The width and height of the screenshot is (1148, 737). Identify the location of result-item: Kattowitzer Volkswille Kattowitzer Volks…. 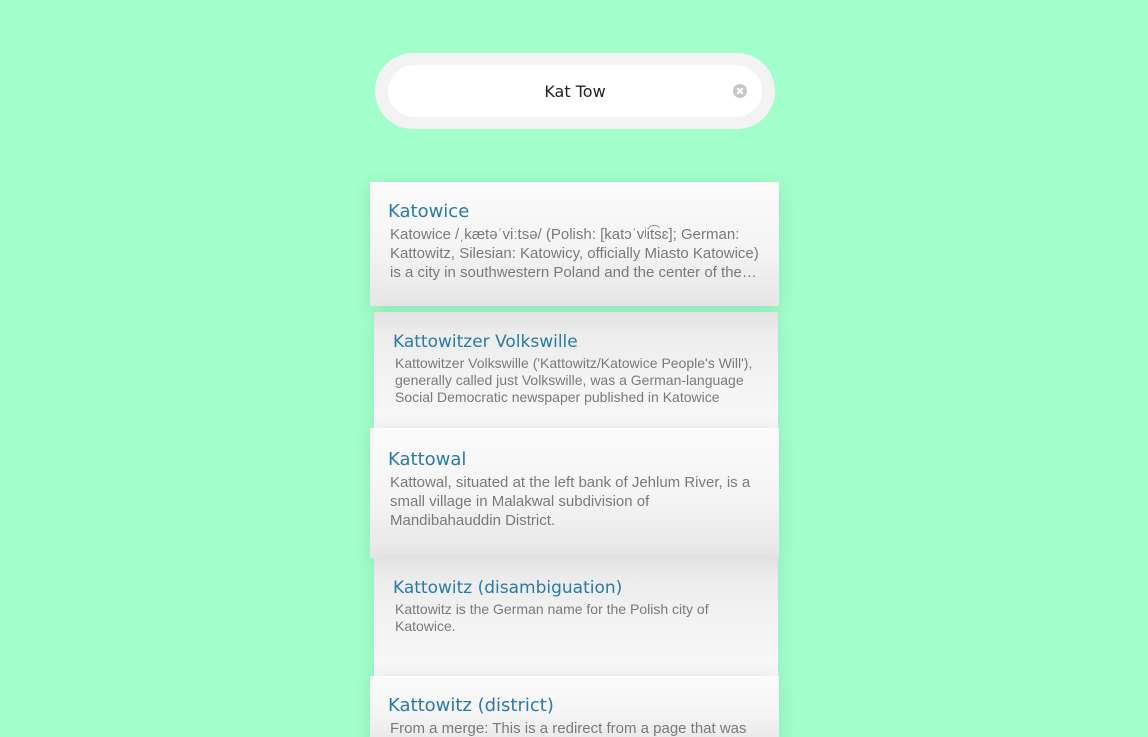
(576, 370).